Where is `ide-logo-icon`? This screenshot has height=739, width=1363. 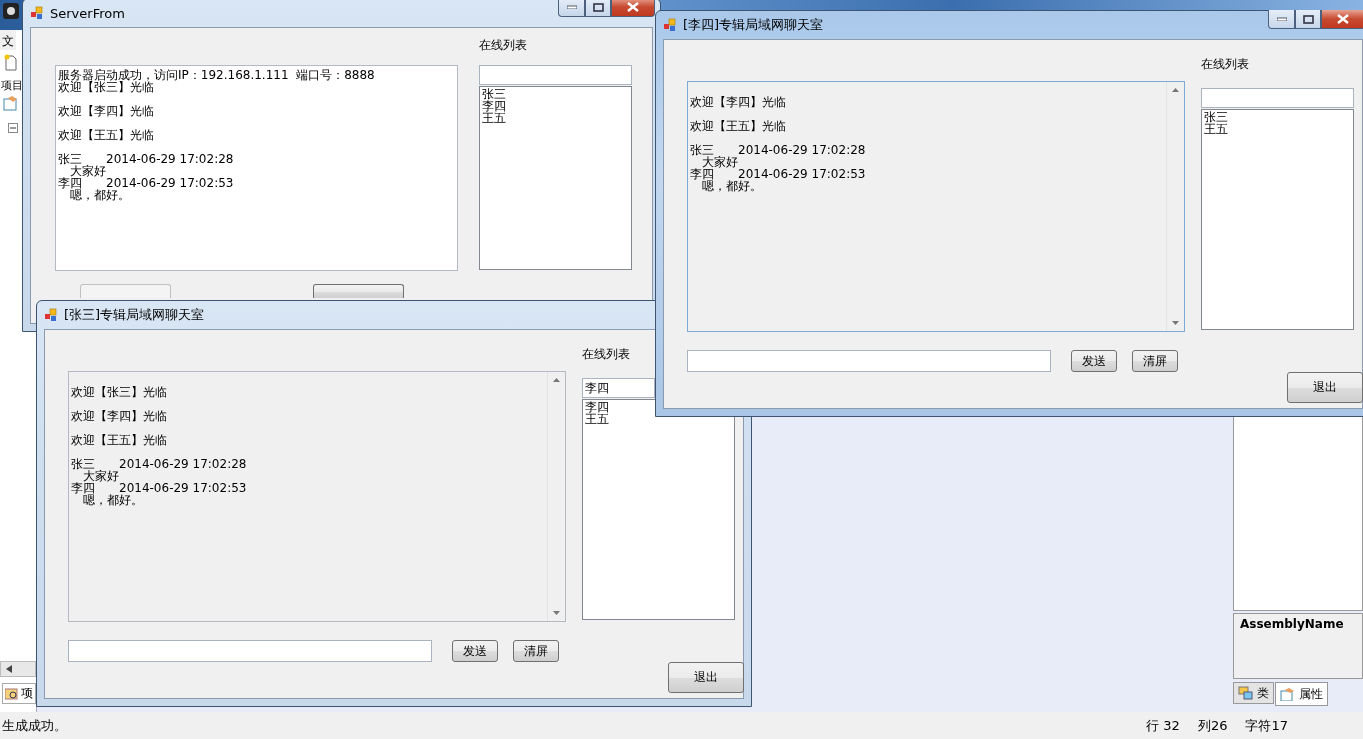 ide-logo-icon is located at coordinates (11, 11).